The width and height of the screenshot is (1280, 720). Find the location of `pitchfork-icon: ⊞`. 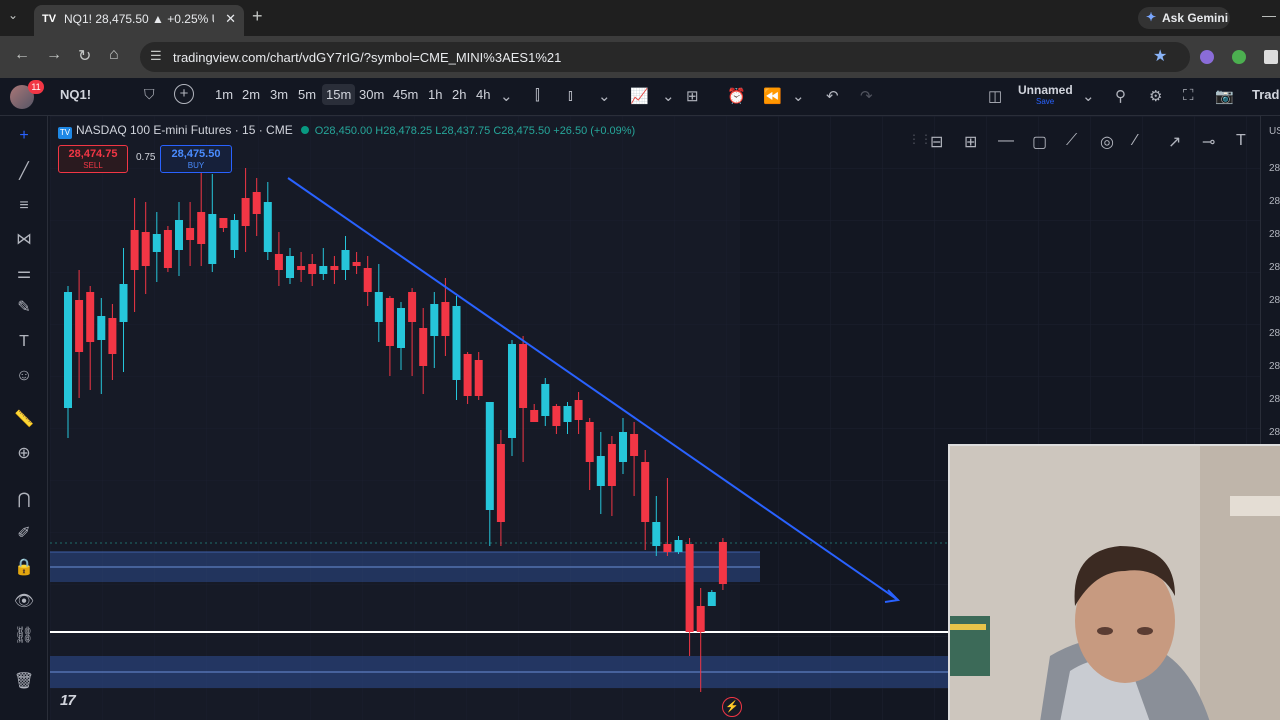

pitchfork-icon: ⊞ is located at coordinates (970, 142).